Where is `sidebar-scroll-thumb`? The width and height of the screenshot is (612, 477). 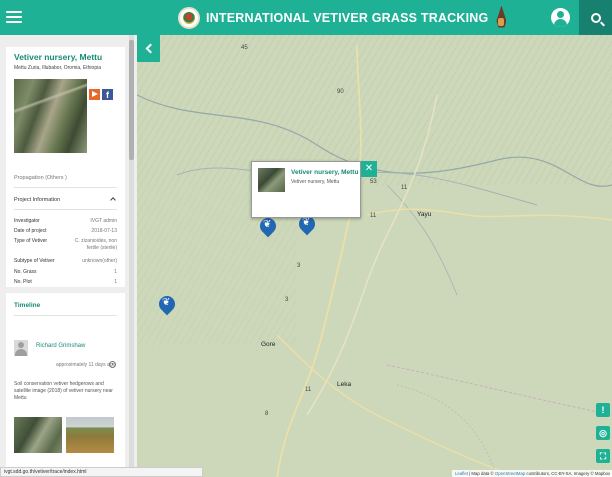
sidebar-scroll-thumb is located at coordinates (131, 100).